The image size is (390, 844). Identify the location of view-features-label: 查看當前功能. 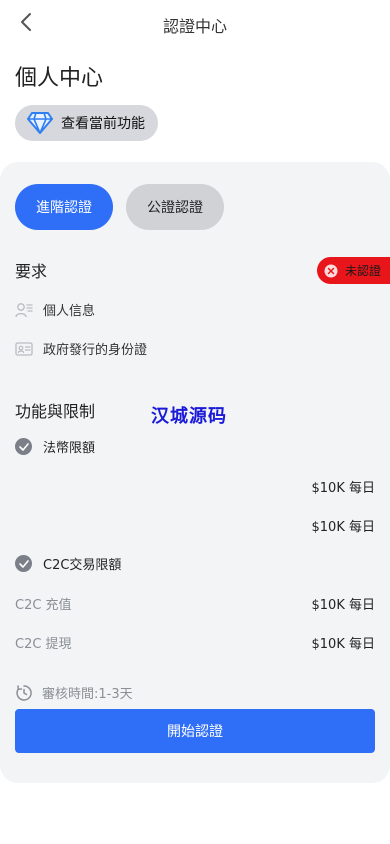
(103, 124).